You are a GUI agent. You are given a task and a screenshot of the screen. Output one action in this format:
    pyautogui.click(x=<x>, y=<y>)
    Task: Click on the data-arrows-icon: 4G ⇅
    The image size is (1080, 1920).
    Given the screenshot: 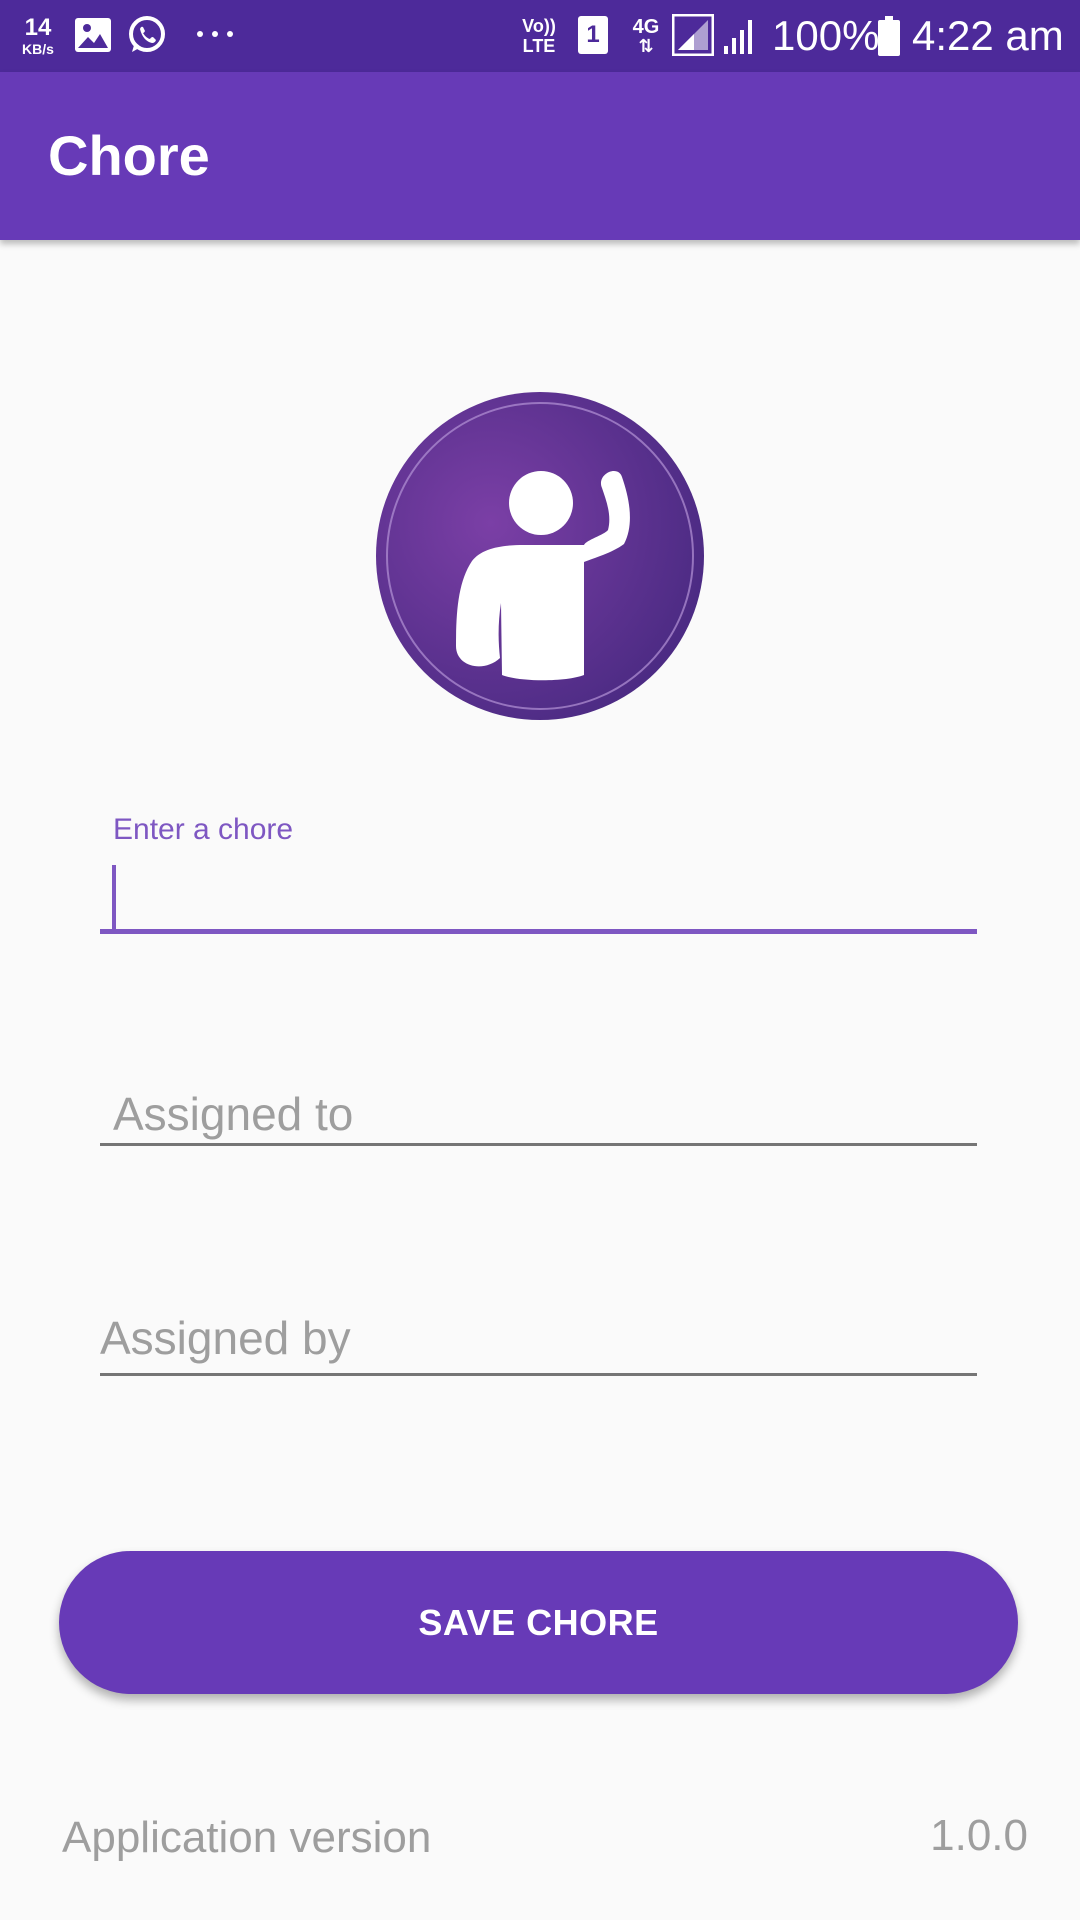 What is the action you would take?
    pyautogui.click(x=646, y=36)
    